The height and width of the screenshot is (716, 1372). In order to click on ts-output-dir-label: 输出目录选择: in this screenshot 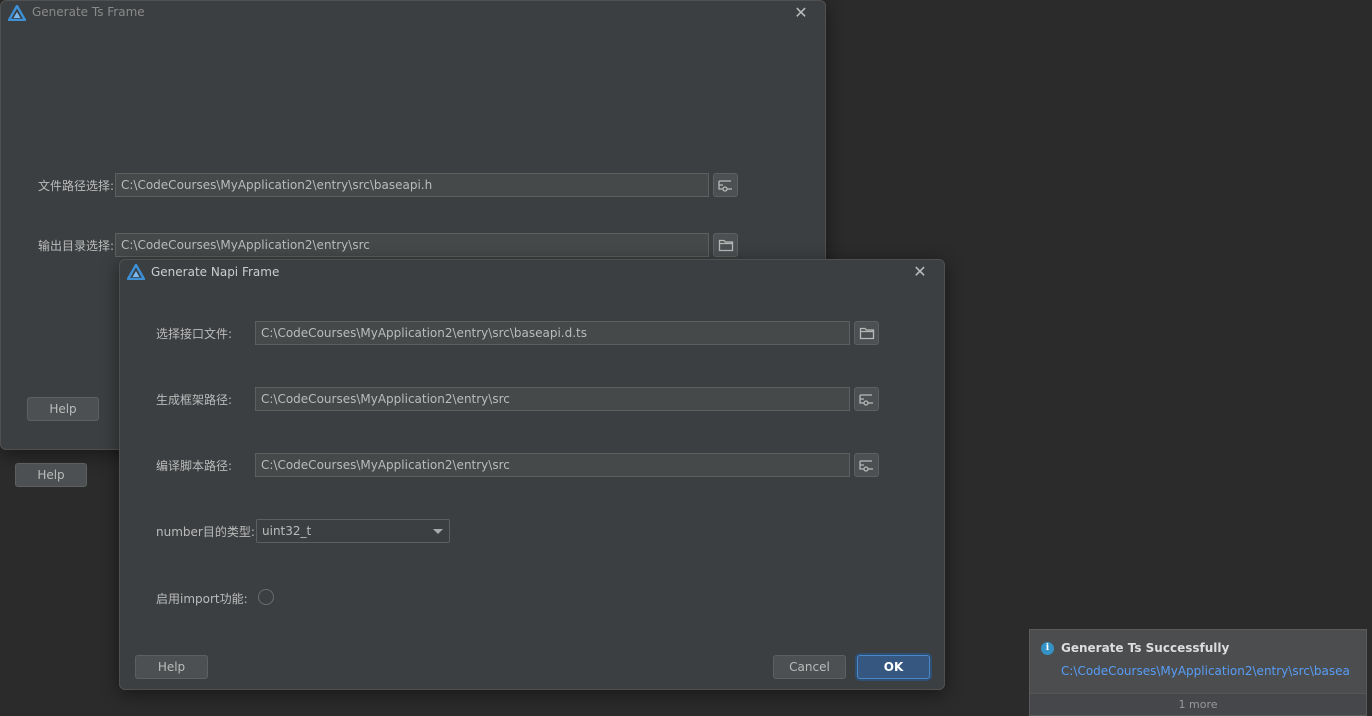, I will do `click(76, 246)`.